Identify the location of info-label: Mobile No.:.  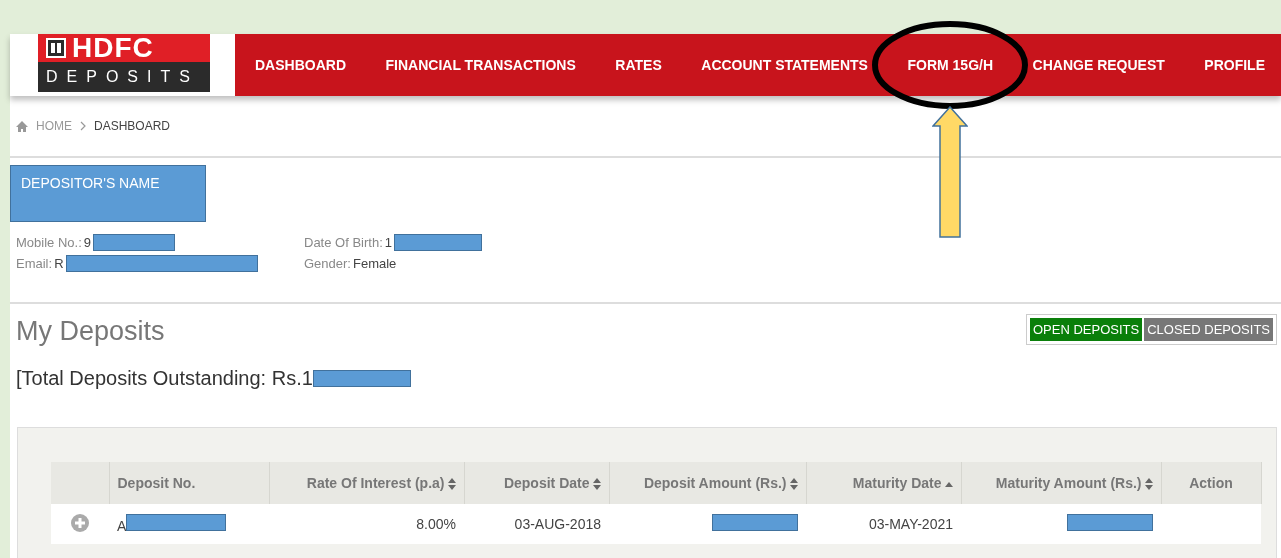
(49, 242).